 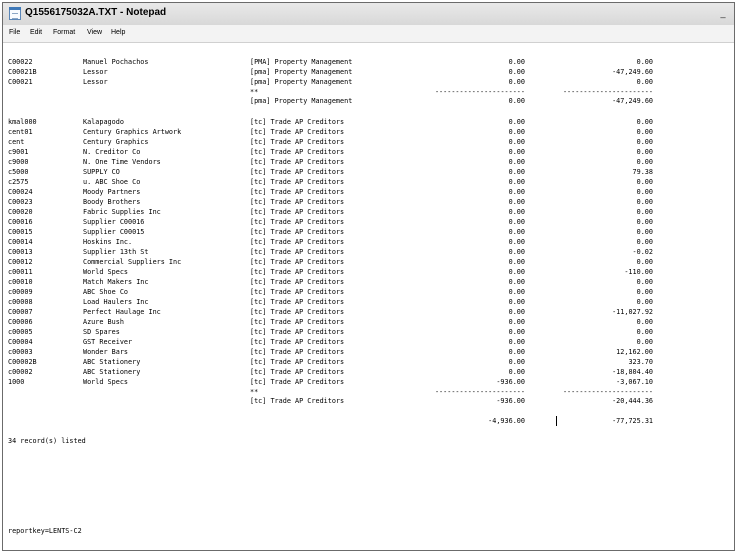 I want to click on balance-total: -18,804.40, so click(x=632, y=372).